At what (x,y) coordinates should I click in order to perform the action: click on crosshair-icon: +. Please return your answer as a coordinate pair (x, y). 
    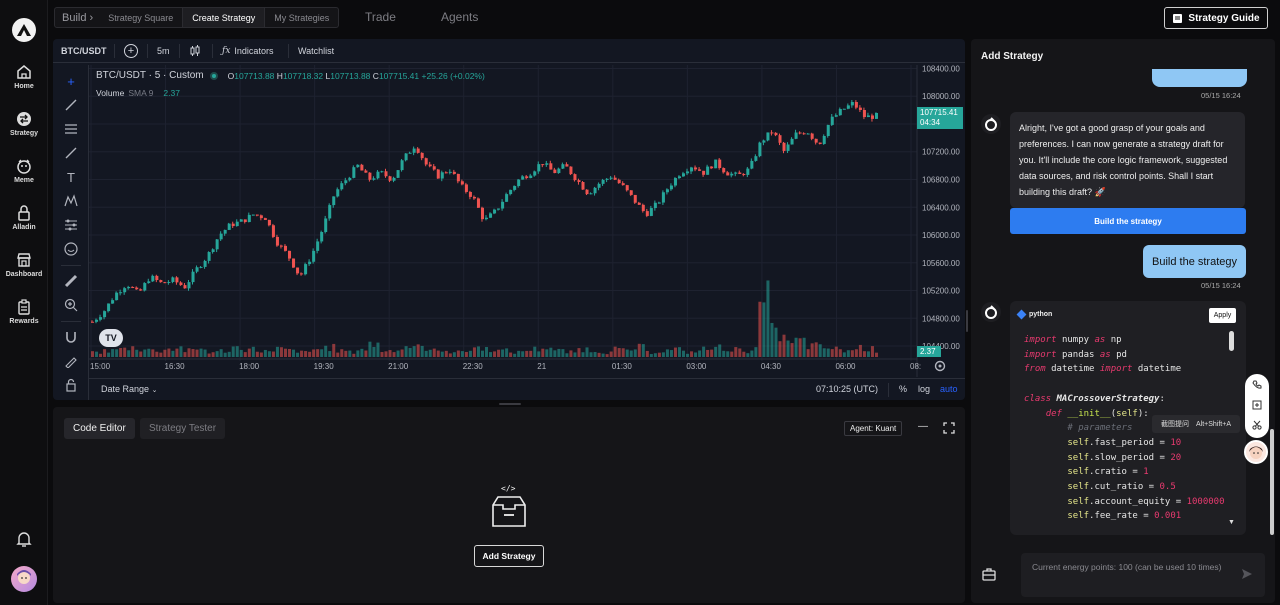
    Looking at the image, I should click on (71, 81).